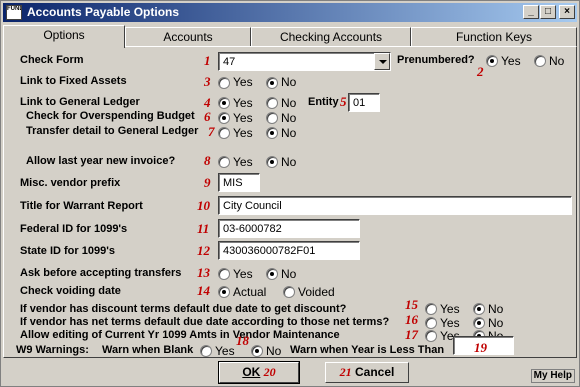 This screenshot has height=387, width=580. I want to click on last-year-invoice-label: Allow last year new invoice?, so click(101, 161).